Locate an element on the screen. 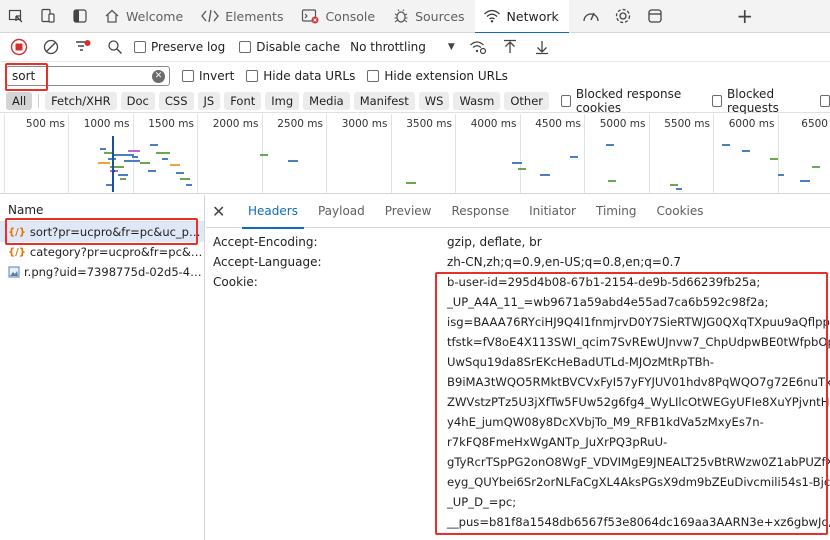  highlight-annotation is located at coordinates (101, 231).